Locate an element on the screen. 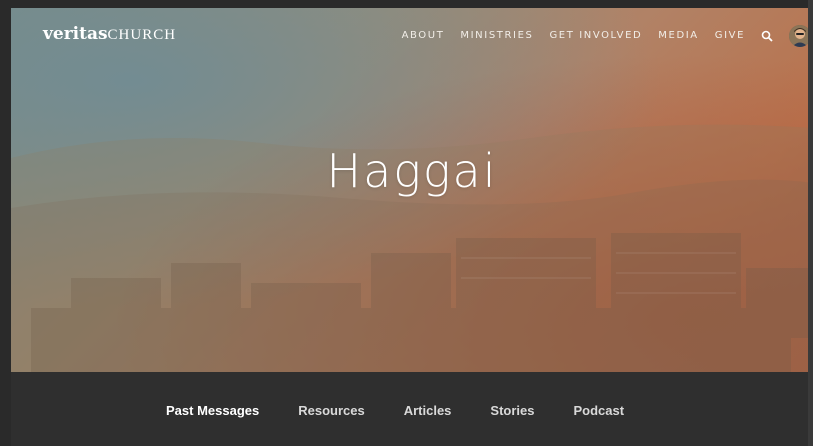 The image size is (813, 446). search-icon is located at coordinates (767, 35).